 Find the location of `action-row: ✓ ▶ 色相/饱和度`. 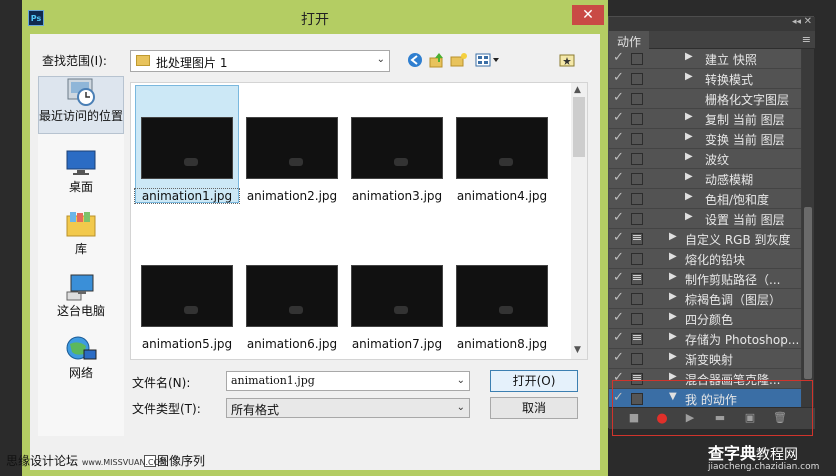

action-row: ✓ ▶ 色相/饱和度 is located at coordinates (705, 199).